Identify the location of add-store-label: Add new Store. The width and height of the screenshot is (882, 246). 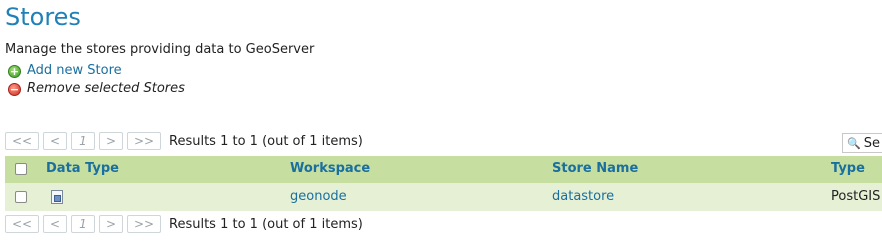
(74, 70).